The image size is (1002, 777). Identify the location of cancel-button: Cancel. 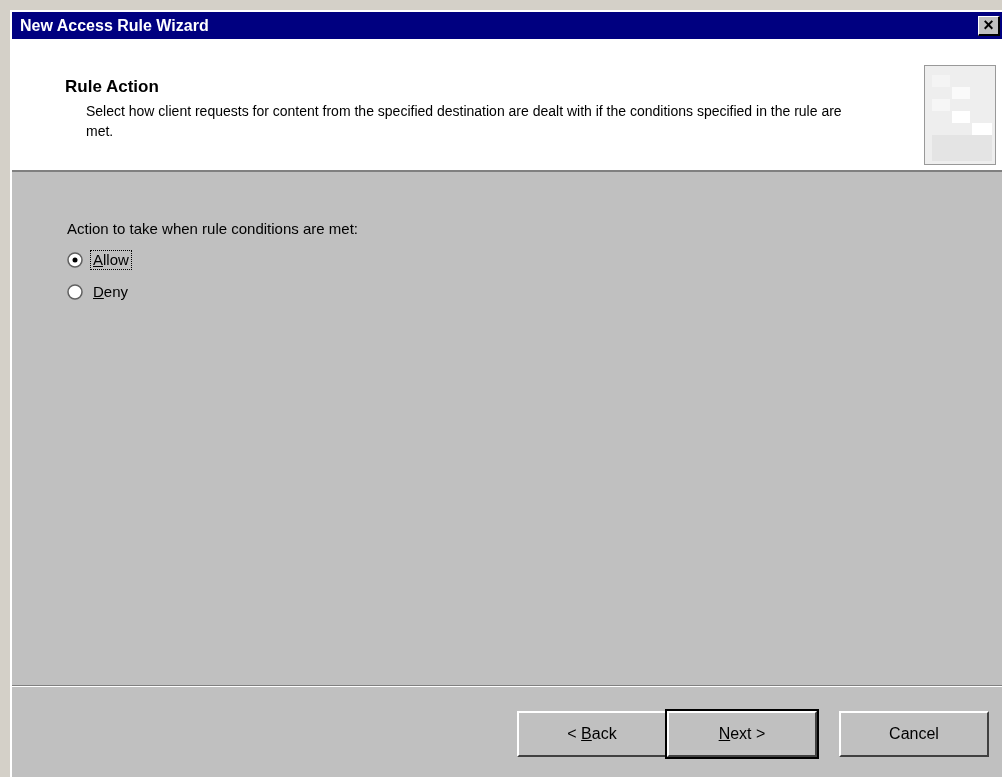
(914, 734).